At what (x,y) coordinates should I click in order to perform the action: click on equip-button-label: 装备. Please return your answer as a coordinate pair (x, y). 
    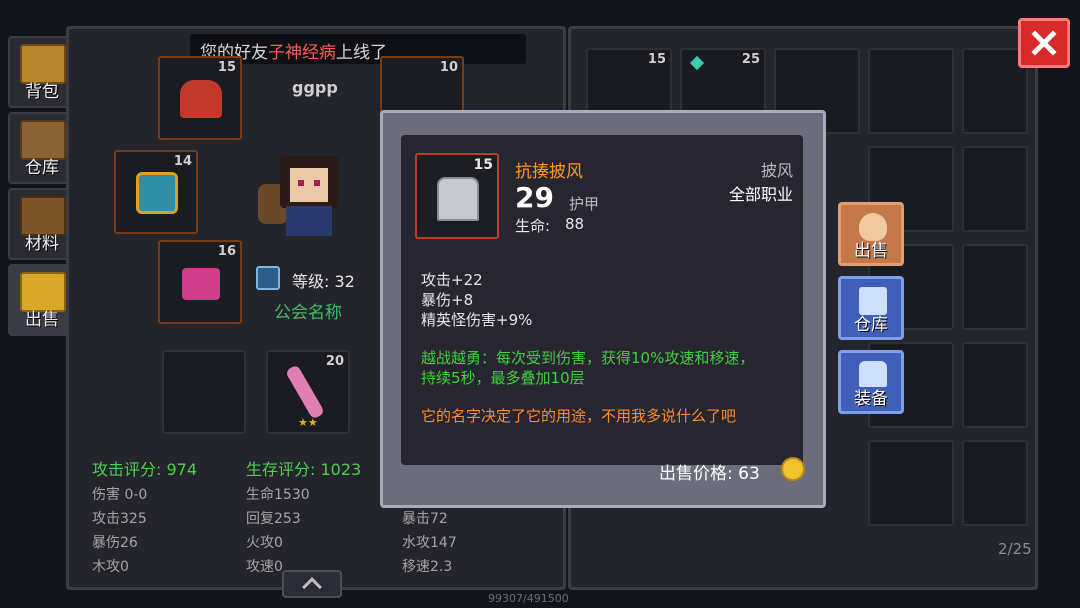
    Looking at the image, I should click on (871, 399).